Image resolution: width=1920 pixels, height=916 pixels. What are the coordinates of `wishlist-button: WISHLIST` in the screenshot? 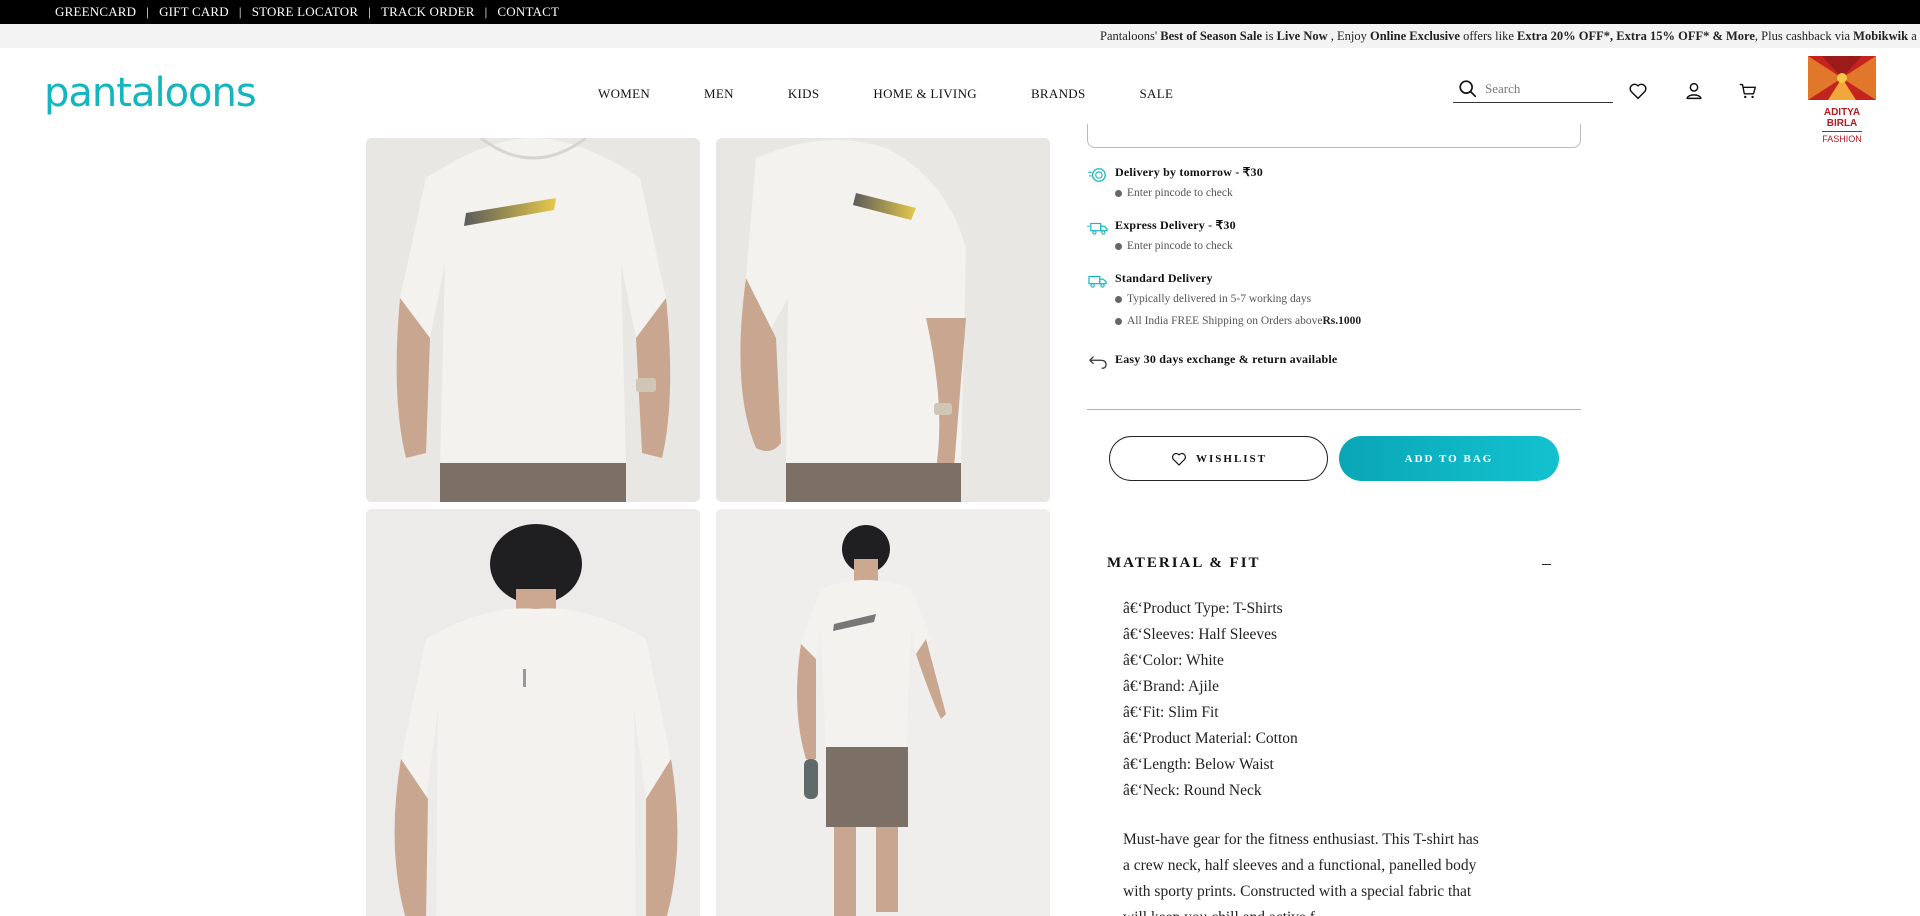 It's located at (1218, 458).